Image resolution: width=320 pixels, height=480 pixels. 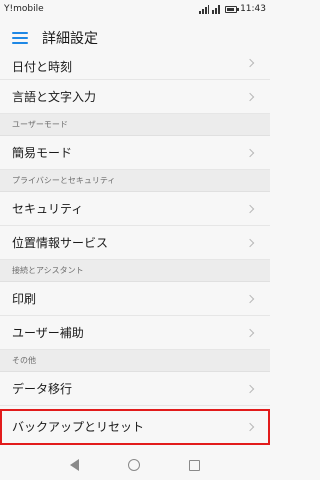 I want to click on app-bar: 詳細設定, so click(x=135, y=38).